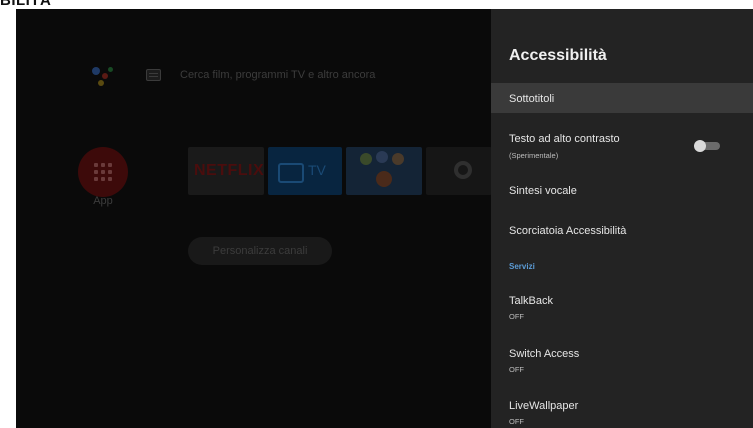 The height and width of the screenshot is (428, 753). What do you see at coordinates (153, 75) in the screenshot?
I see `keyboard-icon` at bounding box center [153, 75].